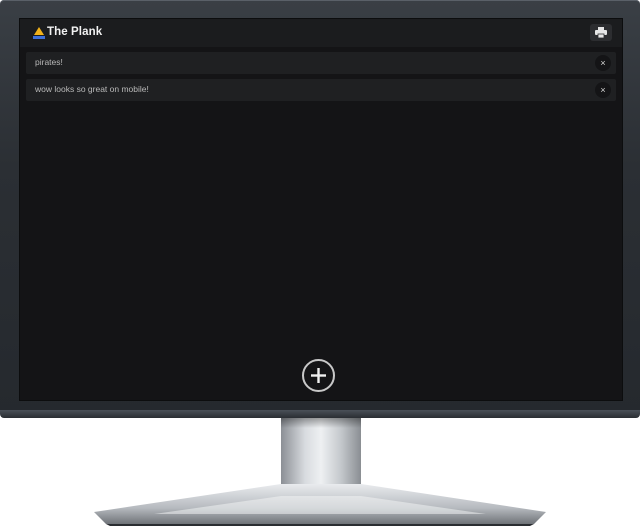  Describe the element at coordinates (92, 89) in the screenshot. I see `note-text: wow looks so great on mobile!` at that location.